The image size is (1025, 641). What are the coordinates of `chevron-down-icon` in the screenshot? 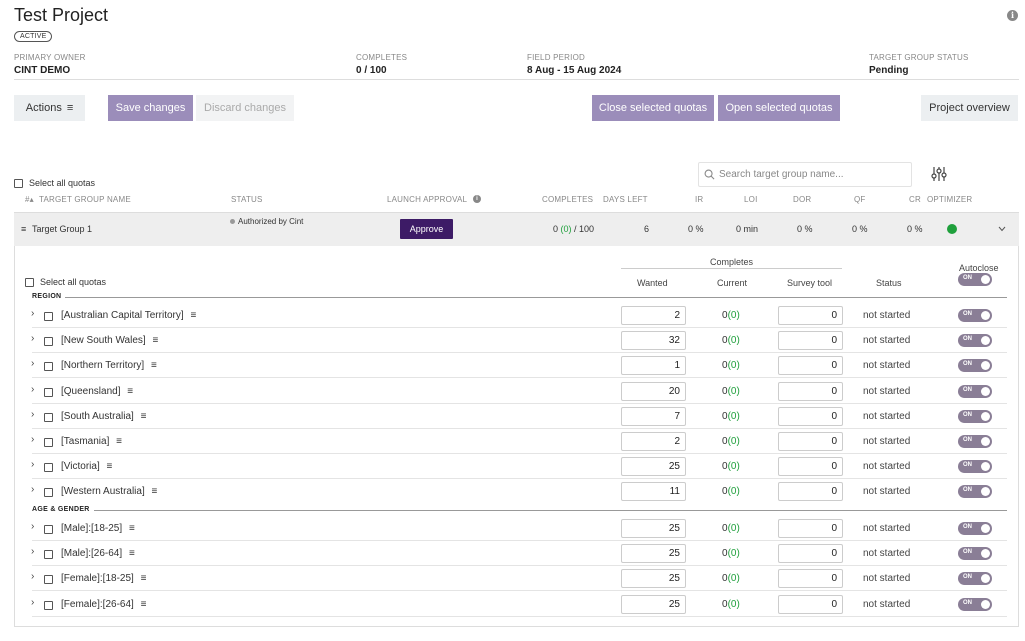 It's located at (1002, 229).